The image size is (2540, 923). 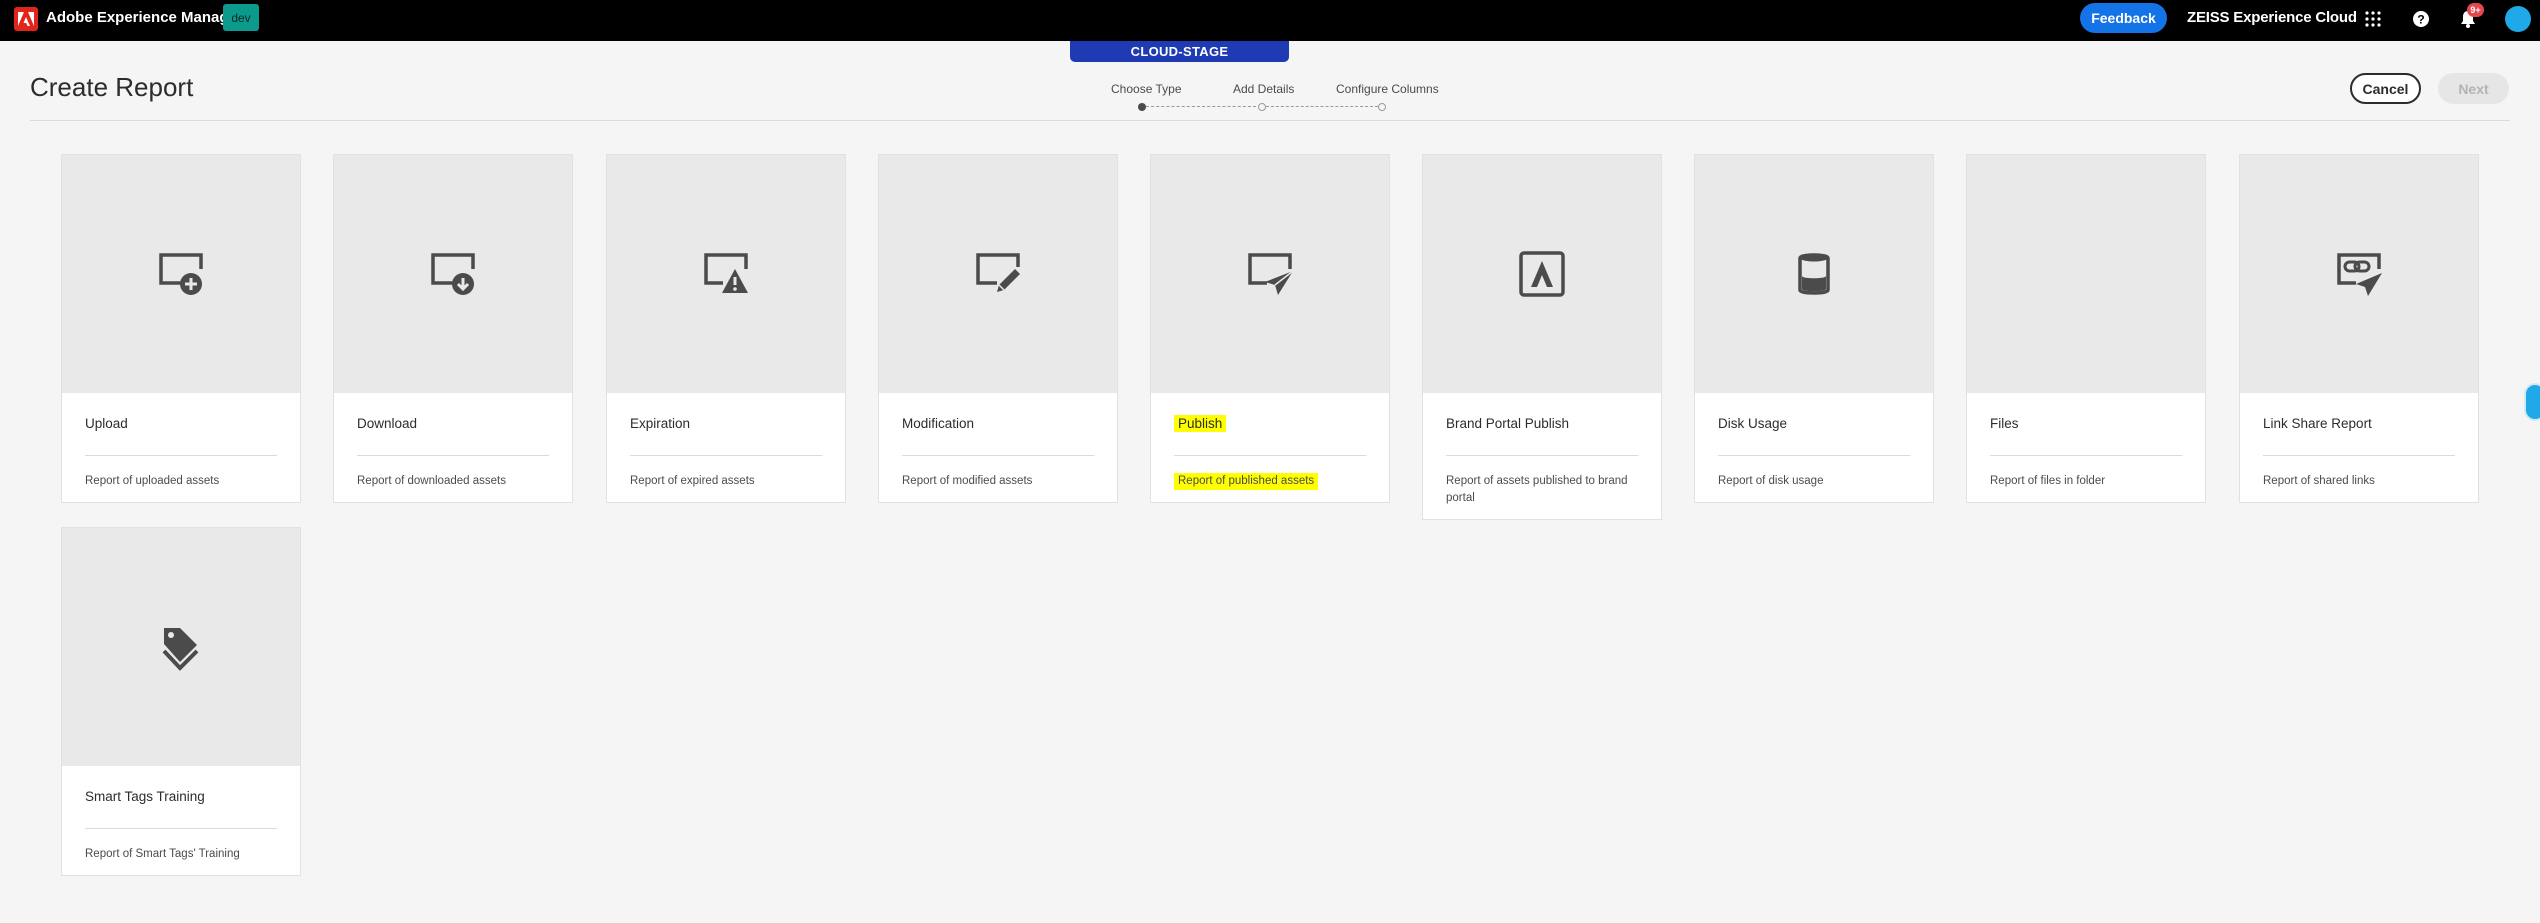 I want to click on environment-badge: dev, so click(x=241, y=17).